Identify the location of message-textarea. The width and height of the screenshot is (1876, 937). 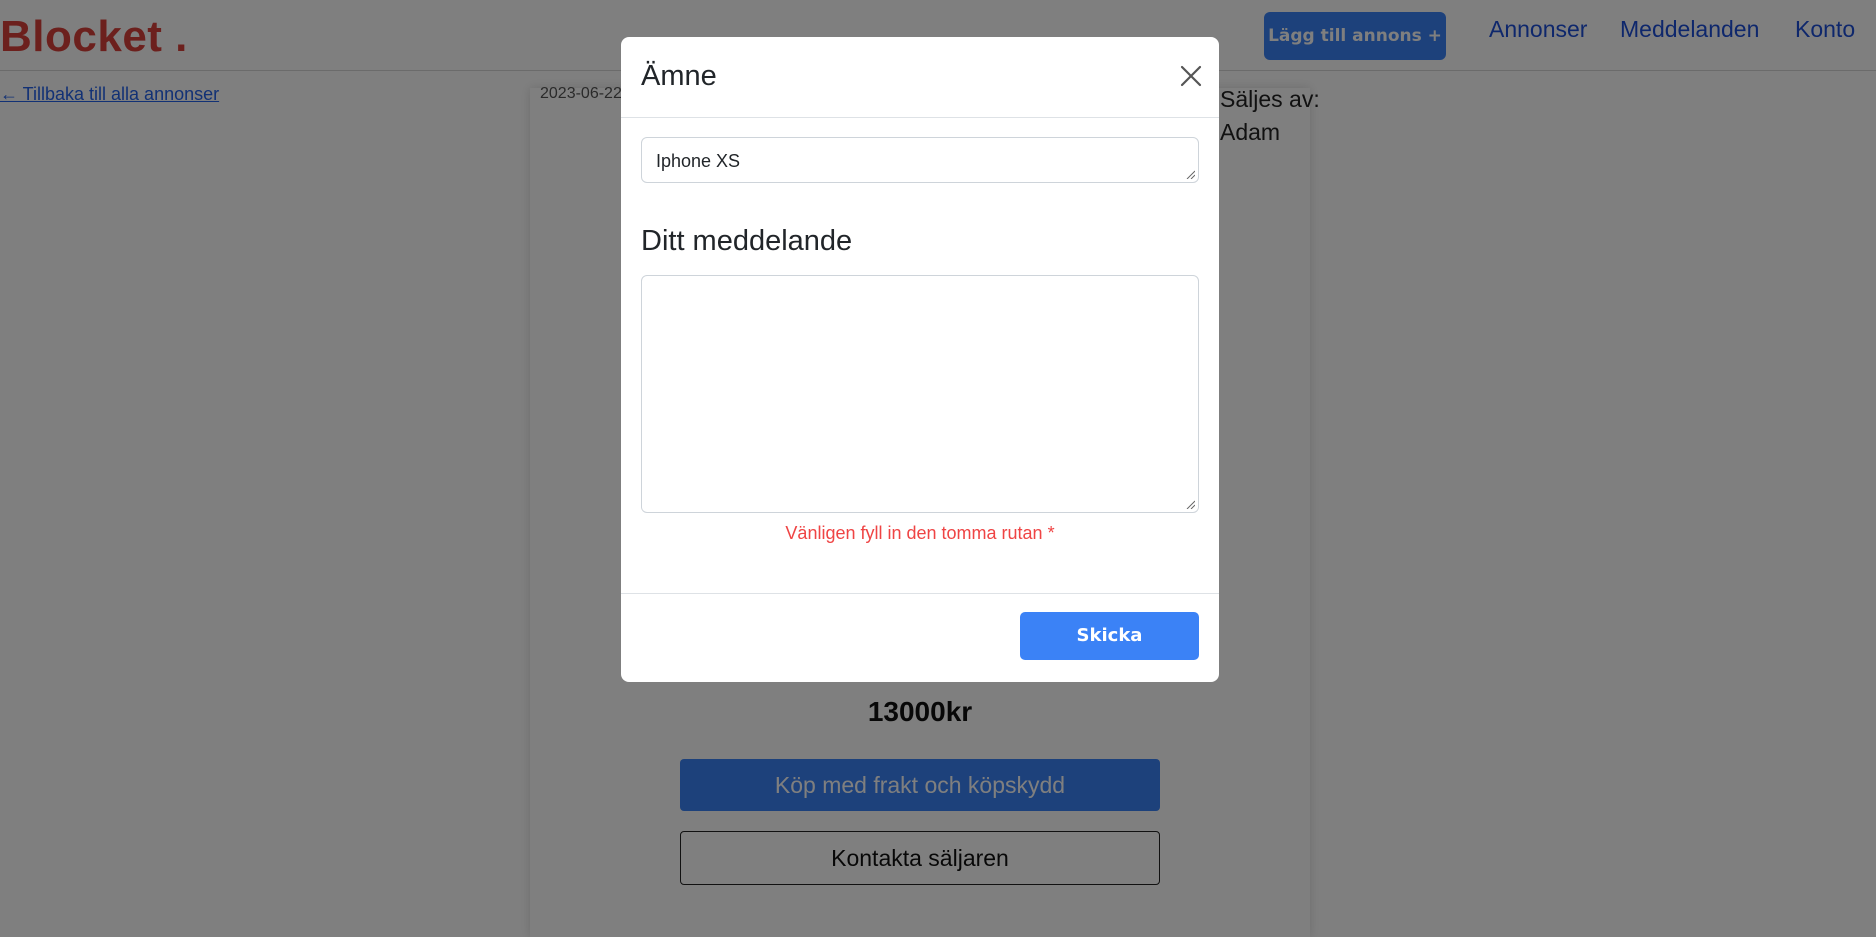
(920, 394).